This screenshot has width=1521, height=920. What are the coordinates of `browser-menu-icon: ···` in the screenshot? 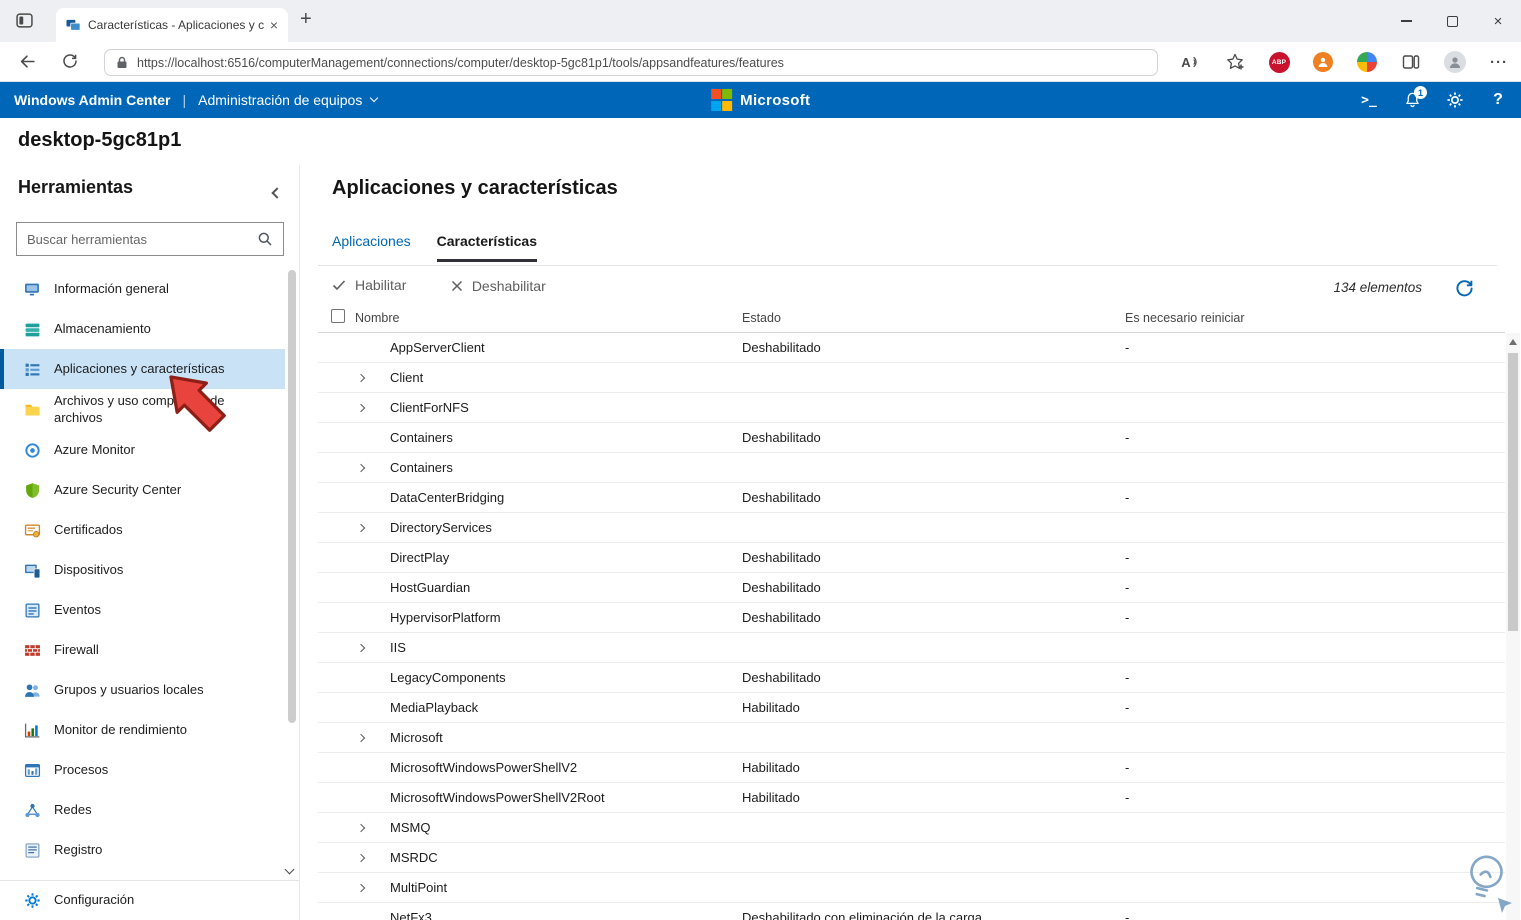 It's located at (1499, 62).